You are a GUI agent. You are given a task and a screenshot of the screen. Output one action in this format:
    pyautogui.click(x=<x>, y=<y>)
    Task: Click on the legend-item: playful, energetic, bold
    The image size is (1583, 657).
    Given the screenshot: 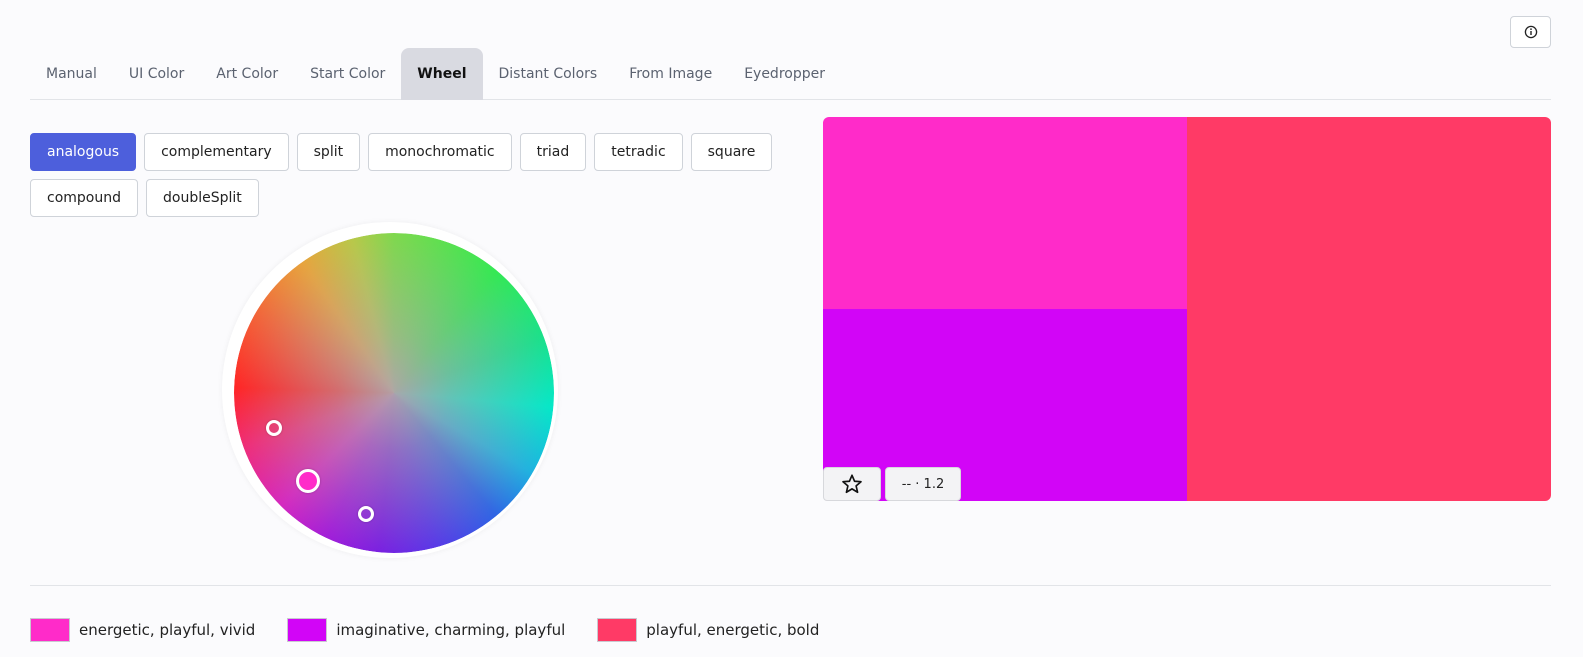 What is the action you would take?
    pyautogui.click(x=708, y=630)
    